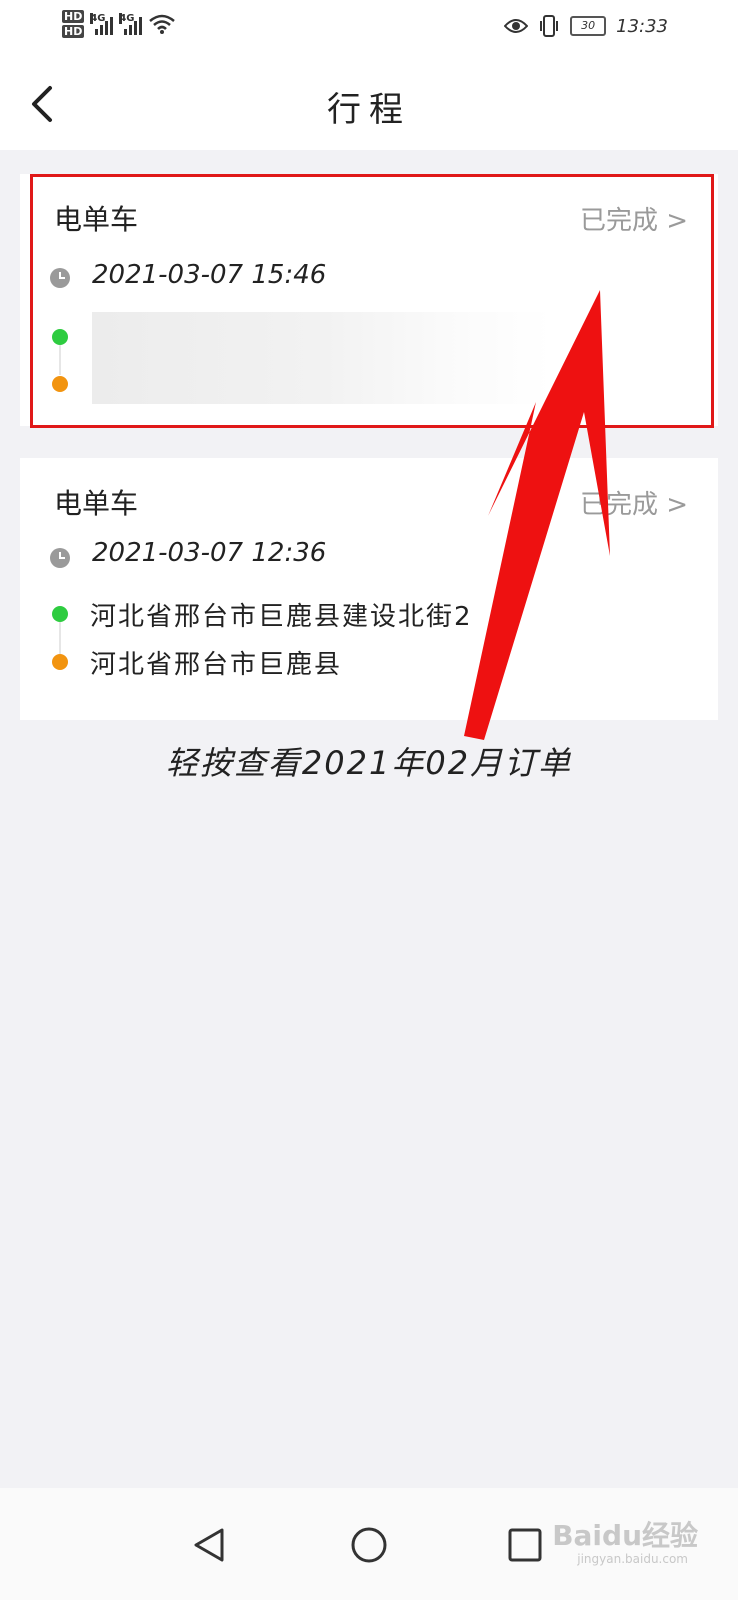 Image resolution: width=738 pixels, height=1600 pixels. What do you see at coordinates (525, 1545) in the screenshot?
I see `nav-recents-icon` at bounding box center [525, 1545].